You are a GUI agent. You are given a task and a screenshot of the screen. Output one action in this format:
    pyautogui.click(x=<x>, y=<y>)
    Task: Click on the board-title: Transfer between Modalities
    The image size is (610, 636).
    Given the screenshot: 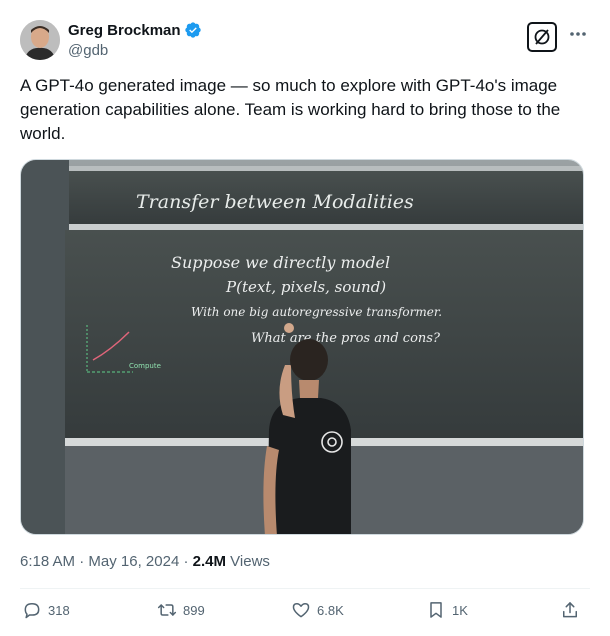 What is the action you would take?
    pyautogui.click(x=275, y=202)
    